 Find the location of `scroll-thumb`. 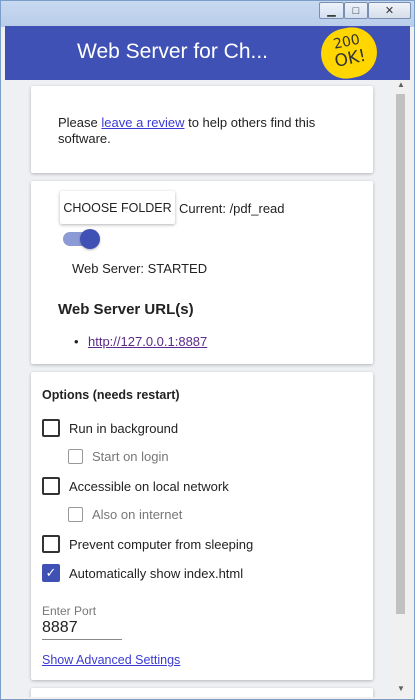

scroll-thumb is located at coordinates (400, 354).